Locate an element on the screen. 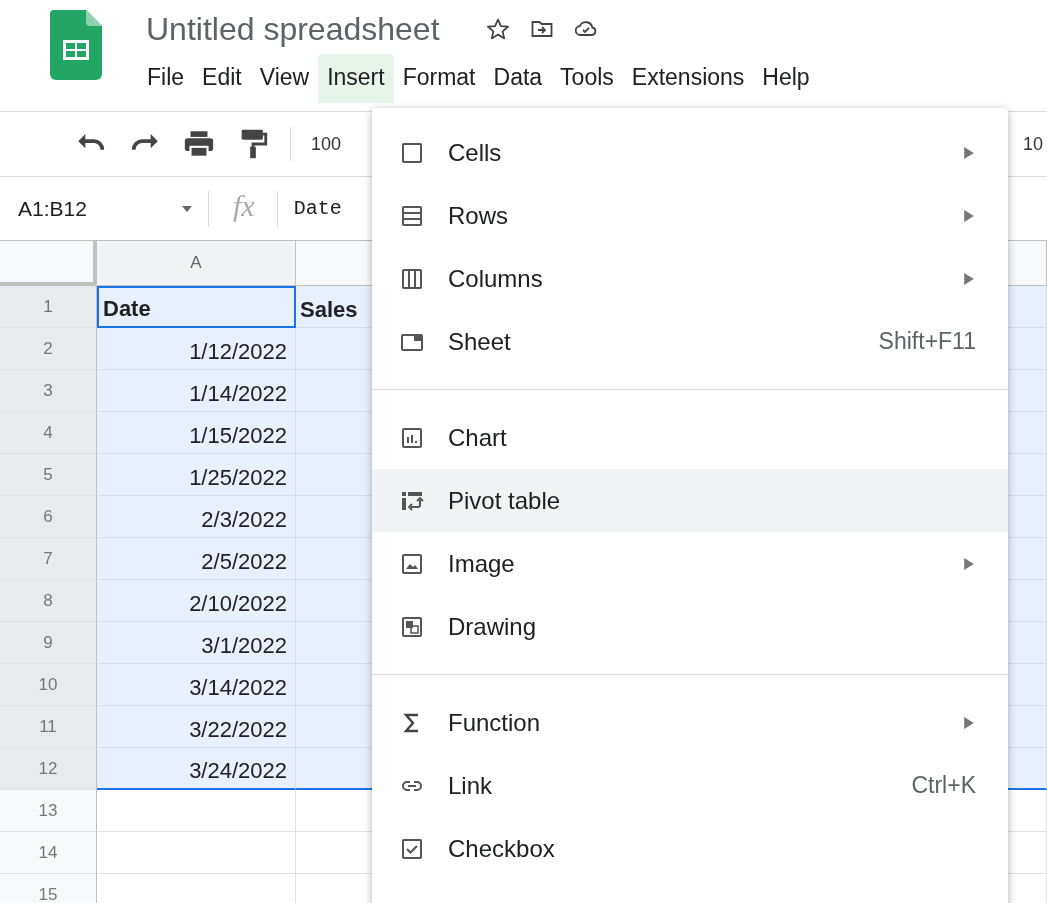  shortcut-label: Shift+F11 is located at coordinates (927, 341).